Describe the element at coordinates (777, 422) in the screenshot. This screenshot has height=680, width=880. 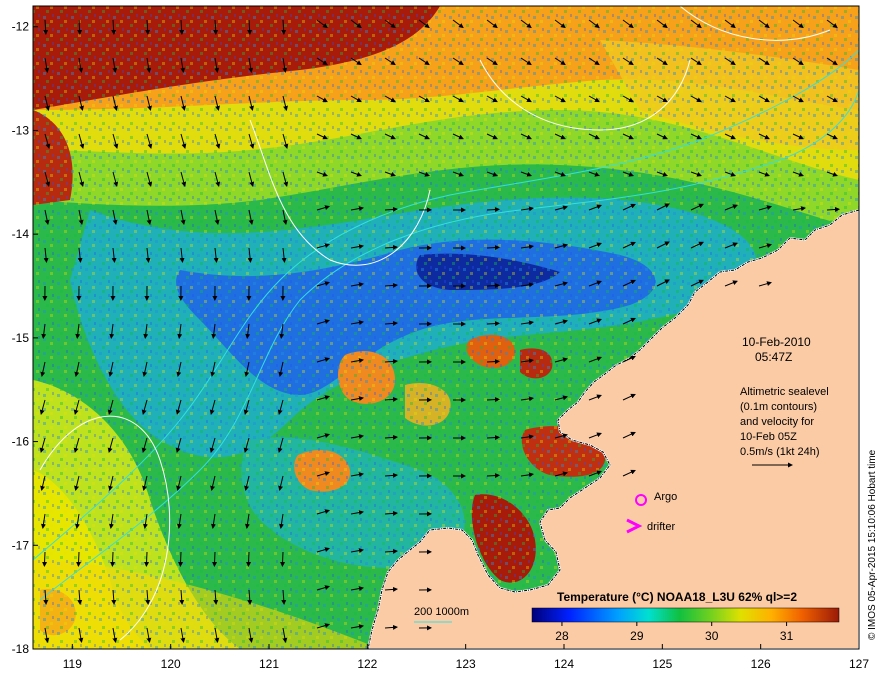
I see `legend-note-3: and velocity for` at that location.